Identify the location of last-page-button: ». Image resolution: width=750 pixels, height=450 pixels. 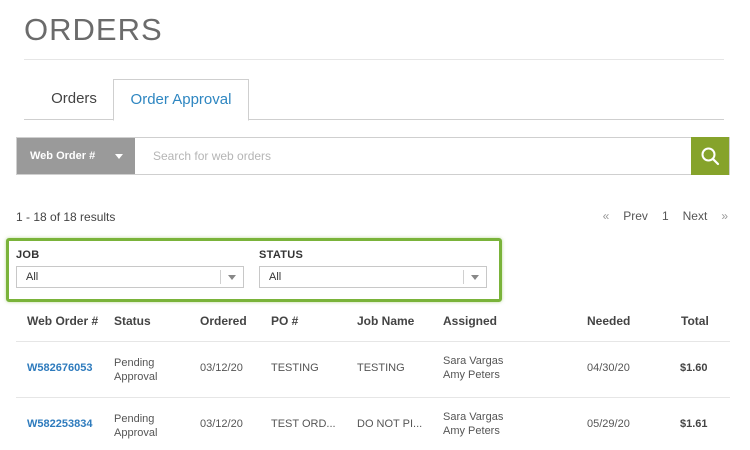
(724, 216).